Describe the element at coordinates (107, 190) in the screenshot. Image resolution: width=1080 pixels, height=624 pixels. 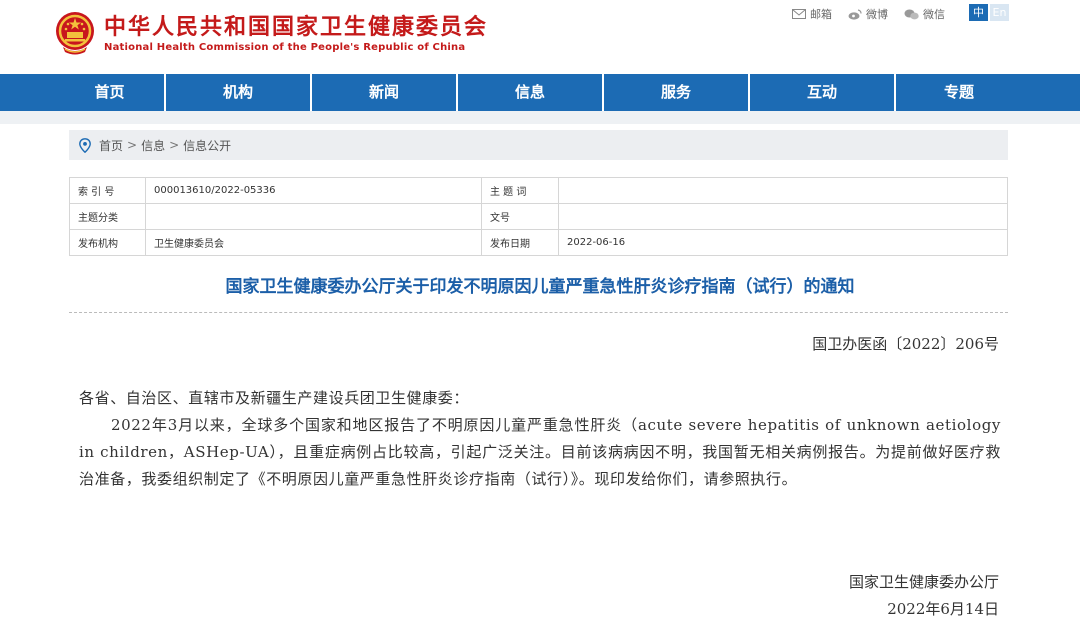
I see `index-number-label: 索 引 号` at that location.